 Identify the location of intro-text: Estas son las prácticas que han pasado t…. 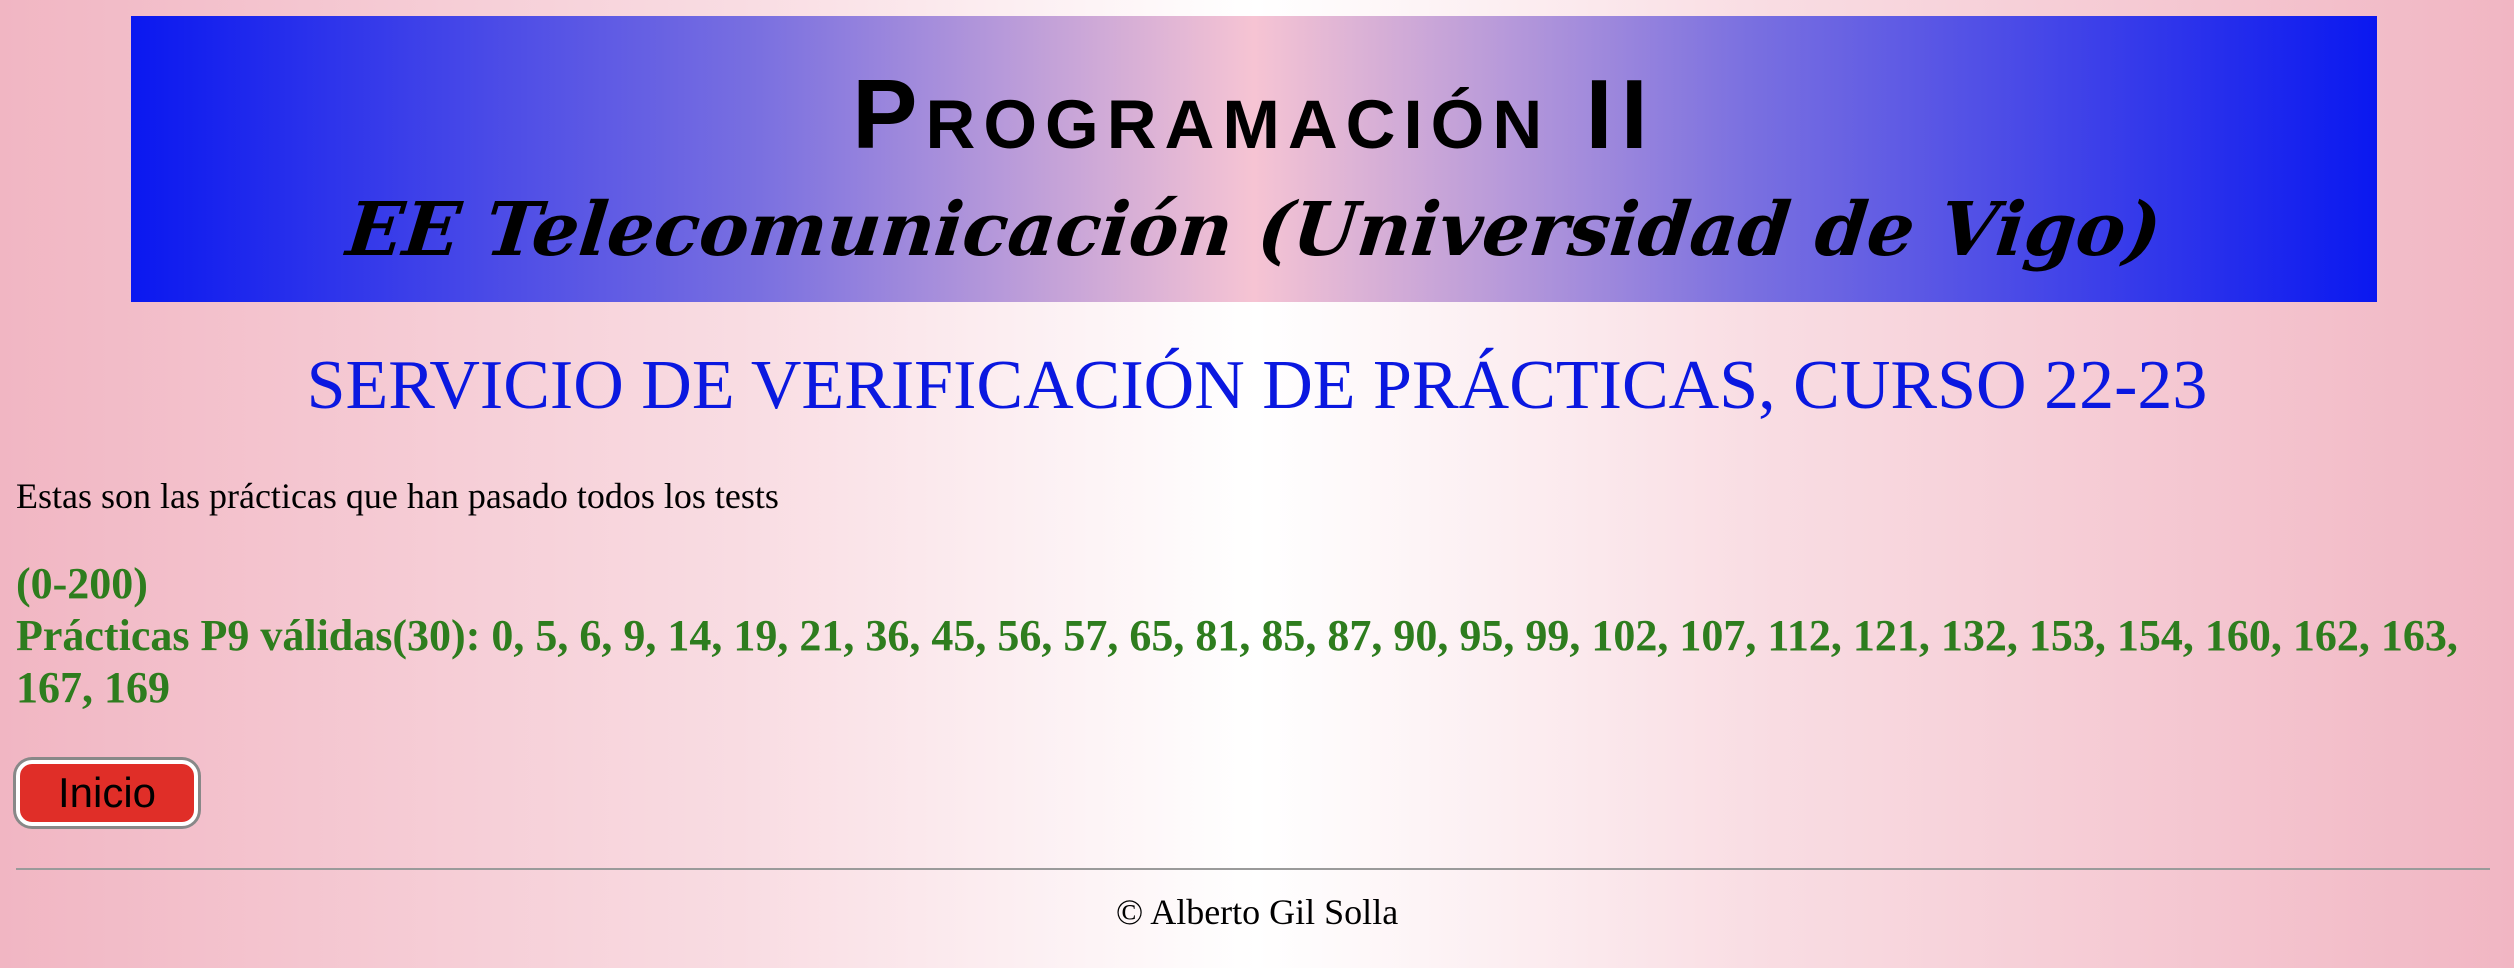
(397, 496).